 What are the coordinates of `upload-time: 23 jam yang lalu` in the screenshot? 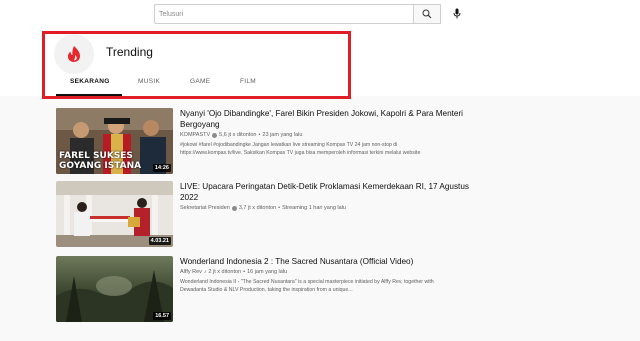 It's located at (282, 135).